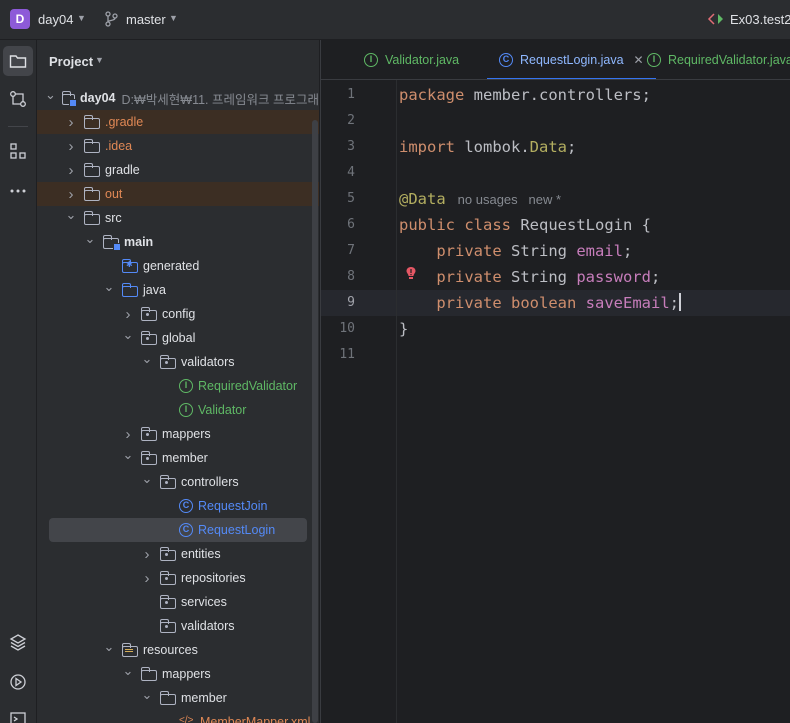 Image resolution: width=790 pixels, height=723 pixels. Describe the element at coordinates (529, 277) in the screenshot. I see `code-line: private String password;` at that location.